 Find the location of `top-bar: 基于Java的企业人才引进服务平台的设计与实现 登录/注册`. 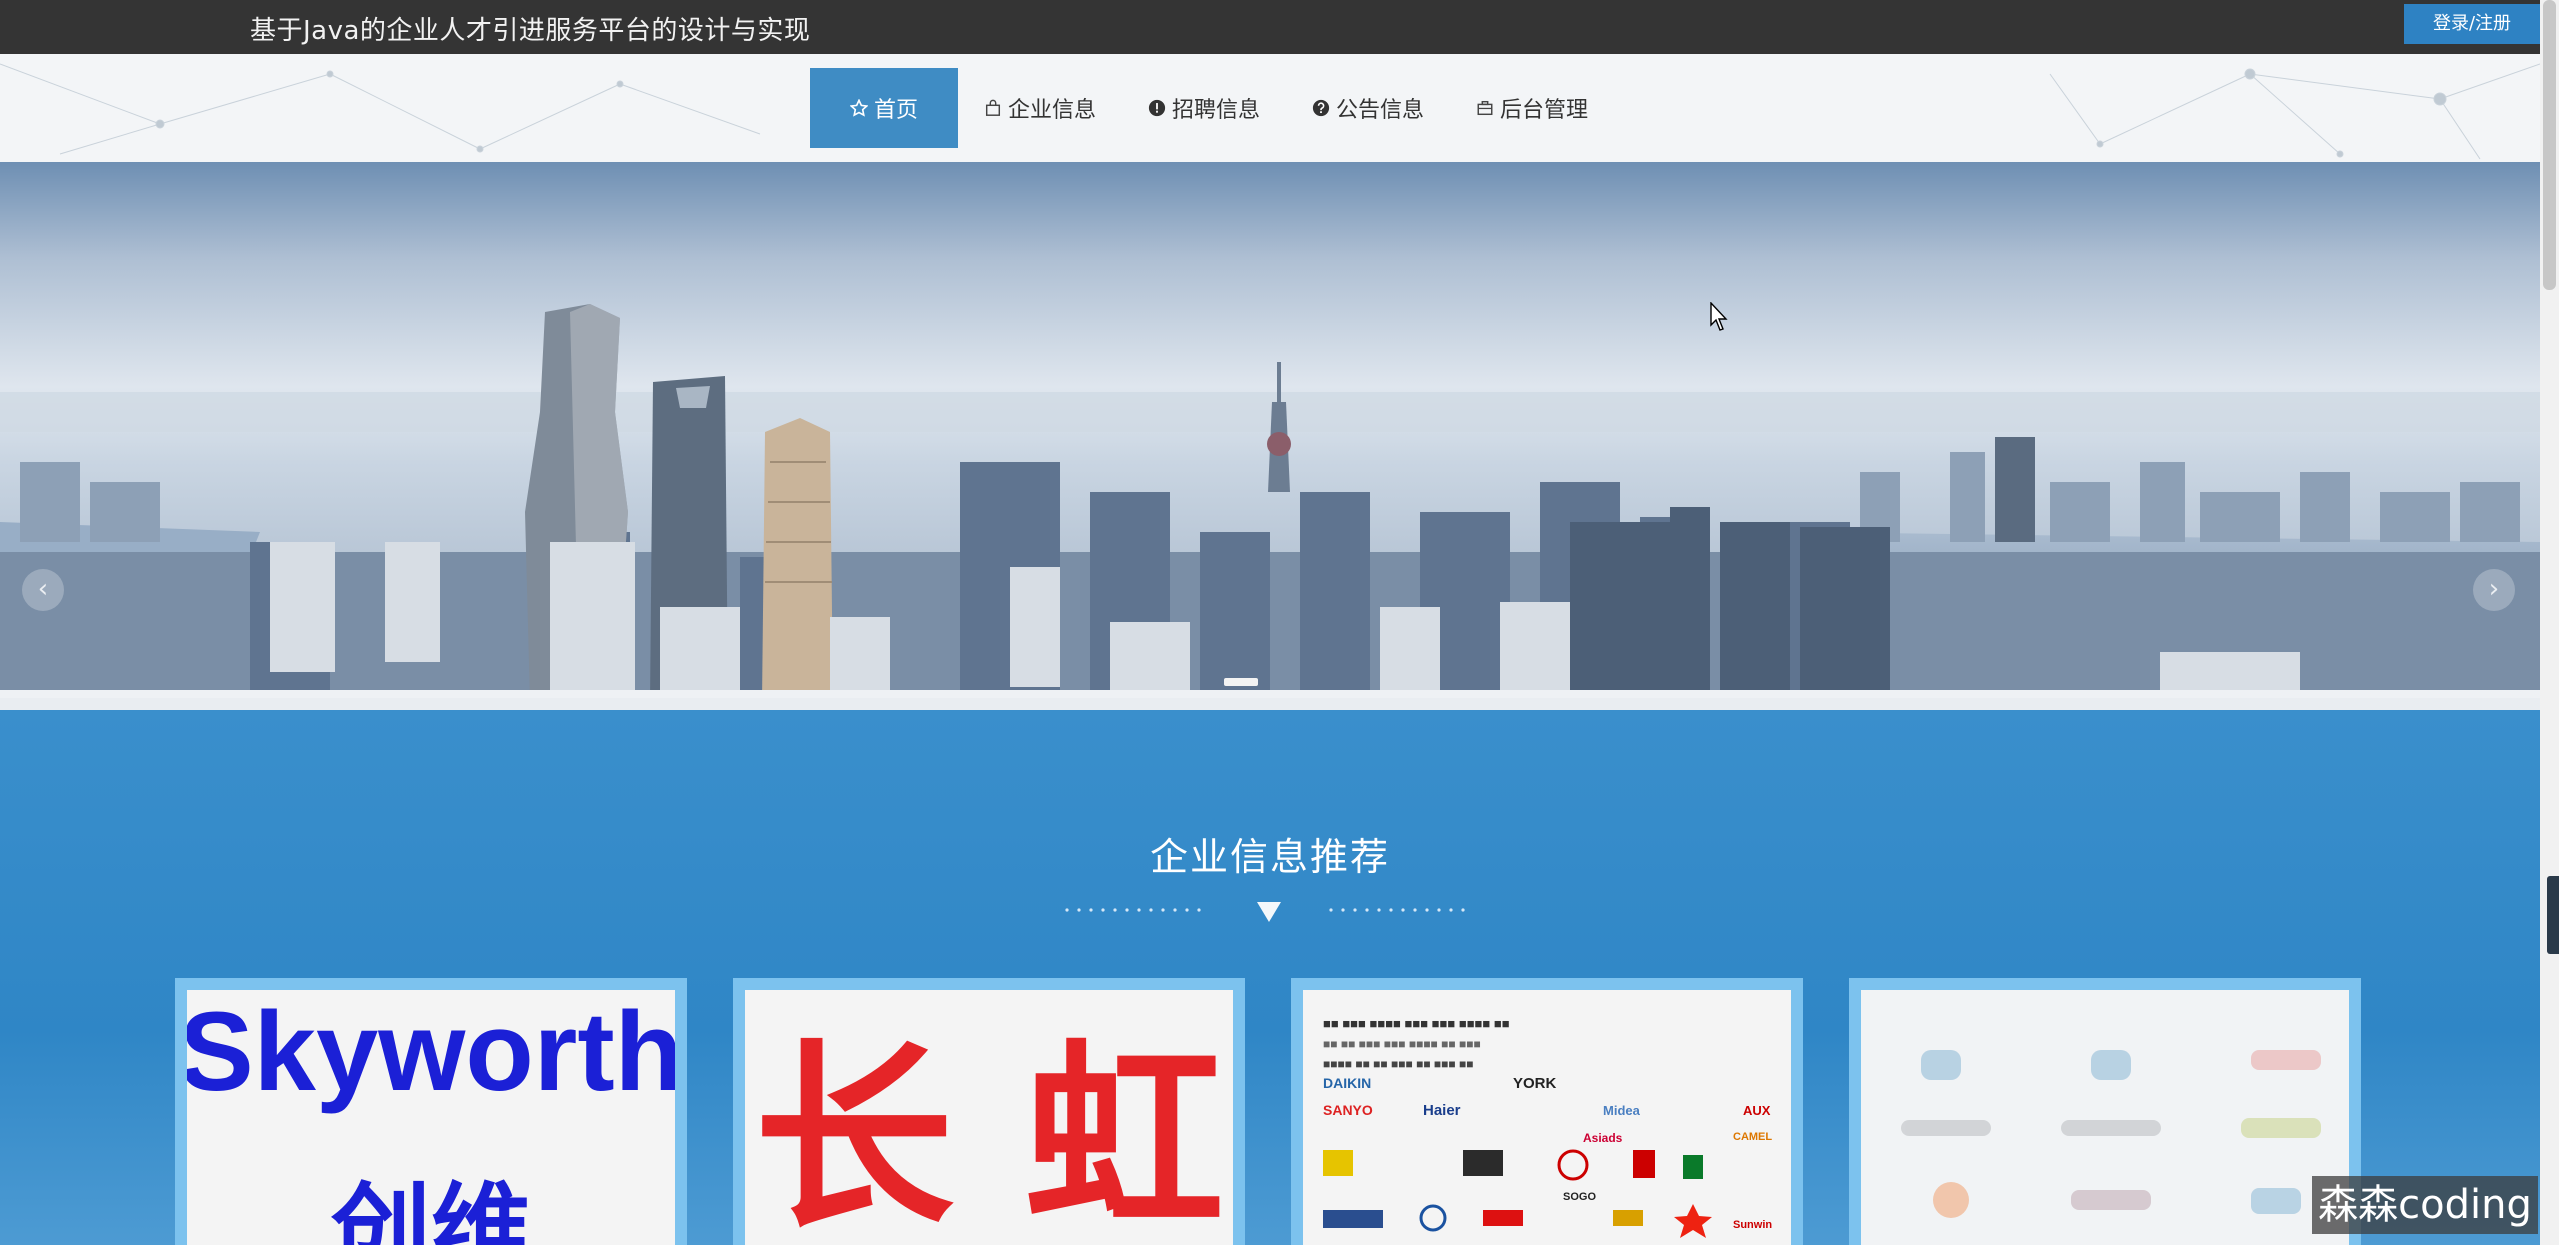

top-bar: 基于Java的企业人才引进服务平台的设计与实现 登录/注册 is located at coordinates (1270, 27).